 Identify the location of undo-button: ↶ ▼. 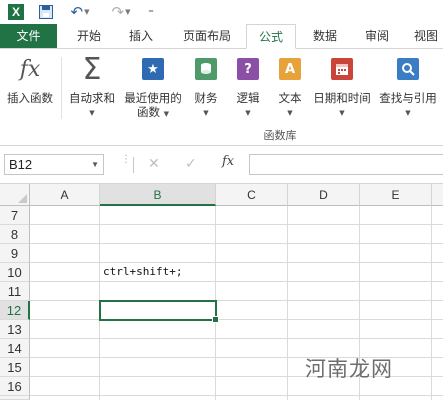
(80, 12).